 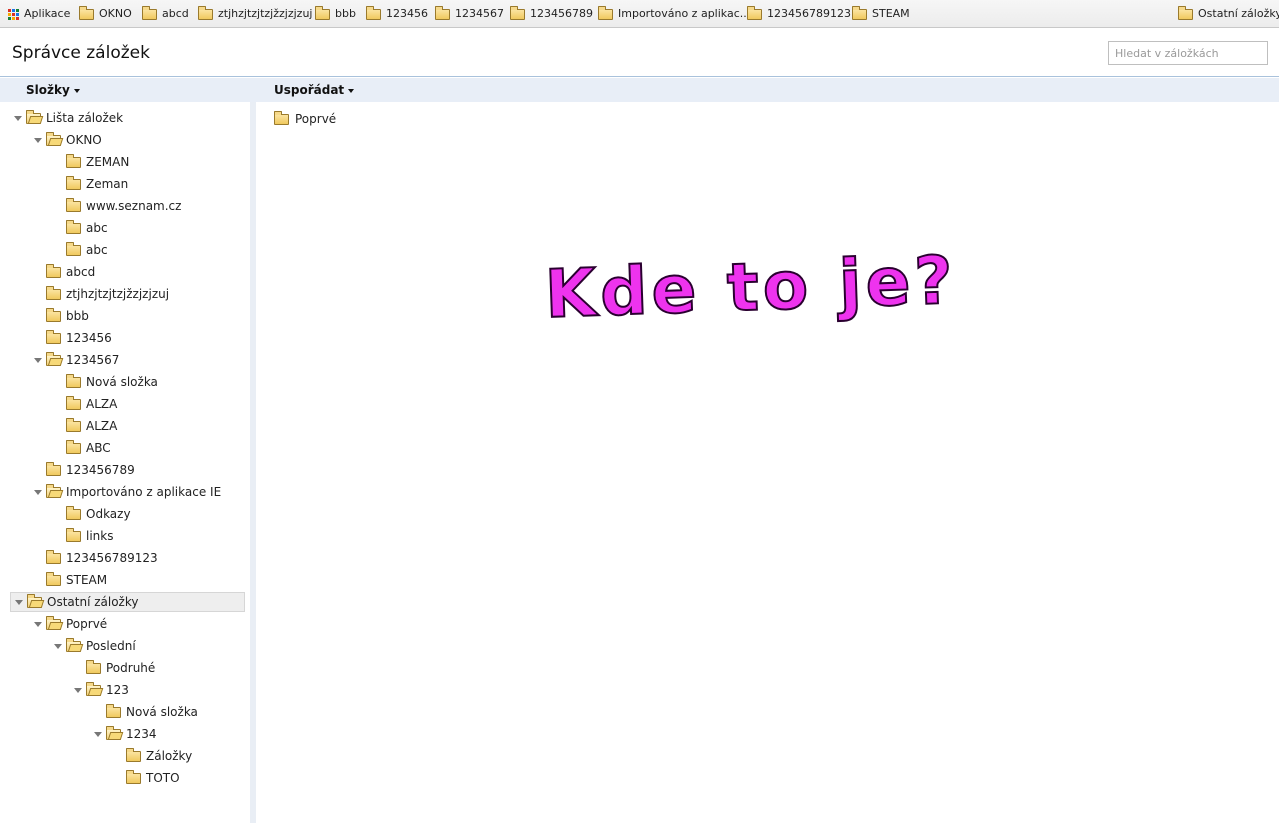 What do you see at coordinates (68, 140) in the screenshot?
I see `tree-item: OKNO` at bounding box center [68, 140].